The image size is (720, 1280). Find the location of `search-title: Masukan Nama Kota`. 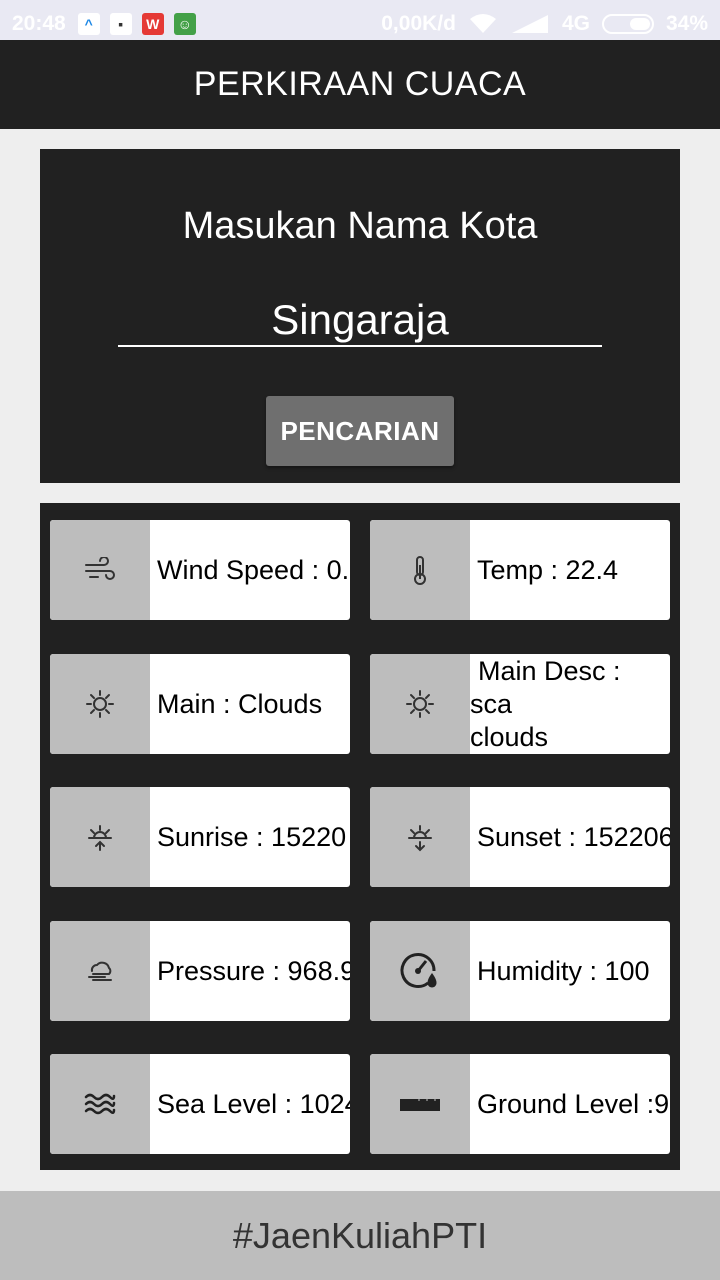

search-title: Masukan Nama Kota is located at coordinates (360, 226).